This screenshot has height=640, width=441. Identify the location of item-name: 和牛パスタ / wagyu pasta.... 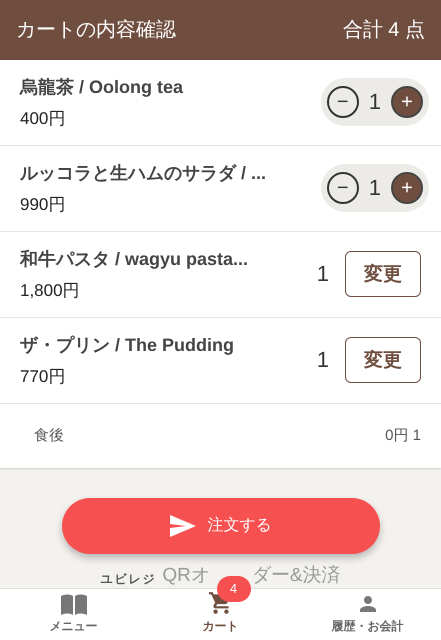
(134, 259).